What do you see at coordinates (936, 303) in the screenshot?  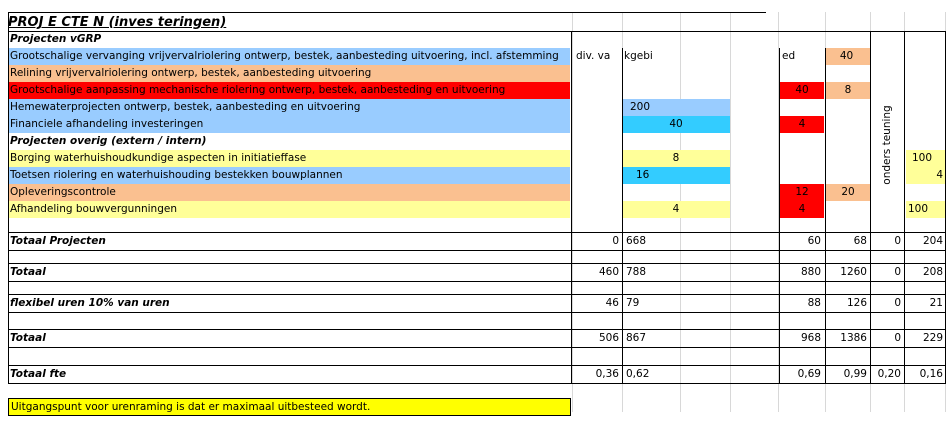 I see `total-value: 21` at bounding box center [936, 303].